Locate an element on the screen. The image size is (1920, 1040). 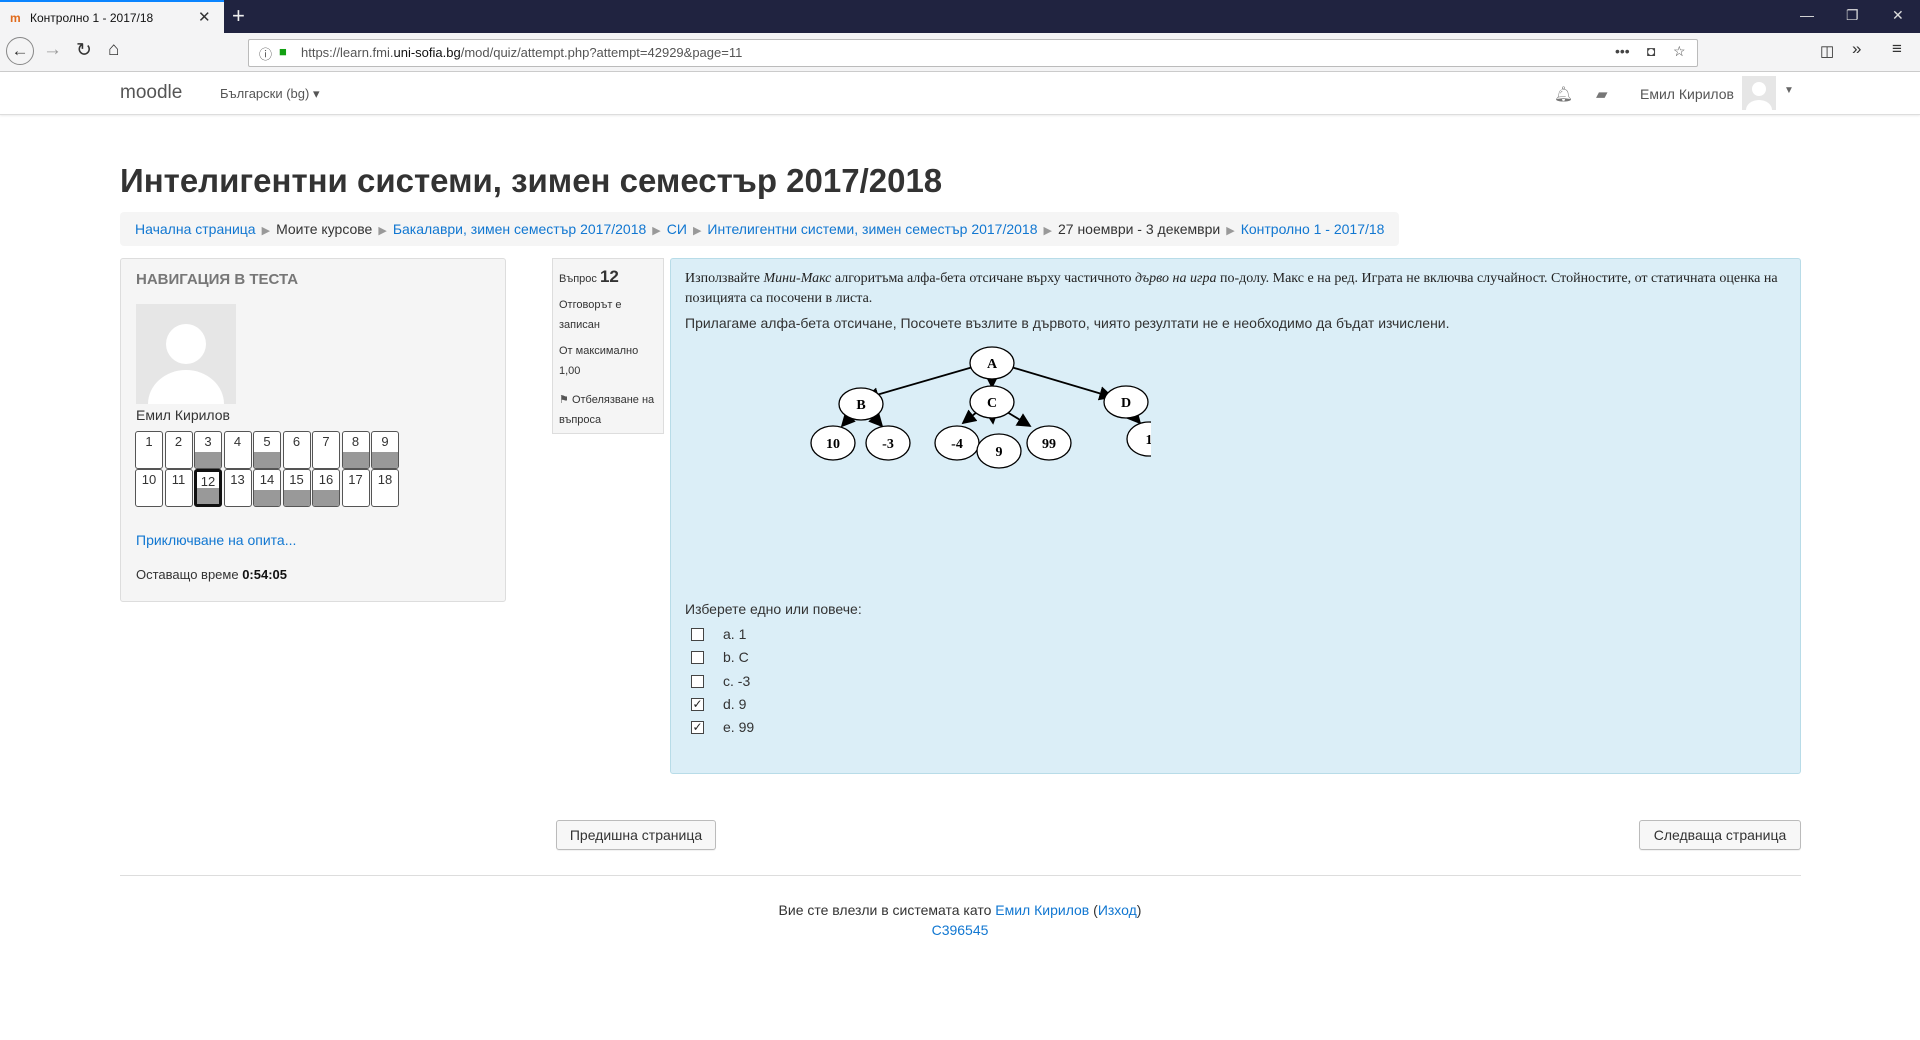
answer-option: a. 1 is located at coordinates (841, 636).